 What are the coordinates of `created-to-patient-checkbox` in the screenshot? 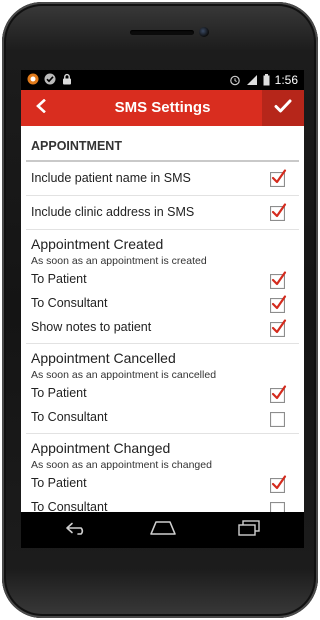 It's located at (278, 280).